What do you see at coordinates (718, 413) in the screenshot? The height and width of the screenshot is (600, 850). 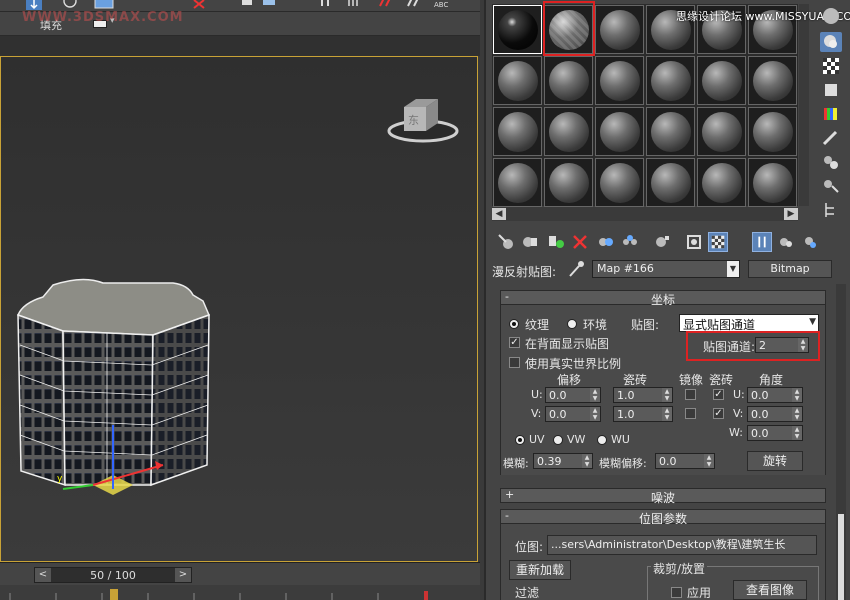 I see `v-tile-checkbox: ✓` at bounding box center [718, 413].